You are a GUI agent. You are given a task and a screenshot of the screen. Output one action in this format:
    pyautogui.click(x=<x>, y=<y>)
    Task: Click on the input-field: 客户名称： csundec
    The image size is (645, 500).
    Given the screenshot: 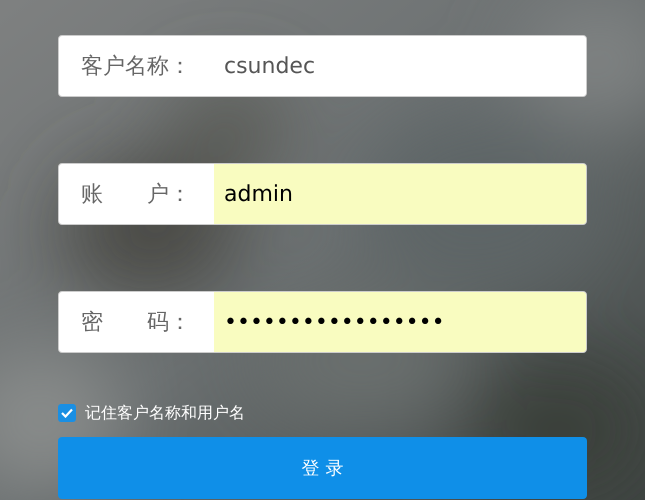 What is the action you would take?
    pyautogui.click(x=322, y=66)
    